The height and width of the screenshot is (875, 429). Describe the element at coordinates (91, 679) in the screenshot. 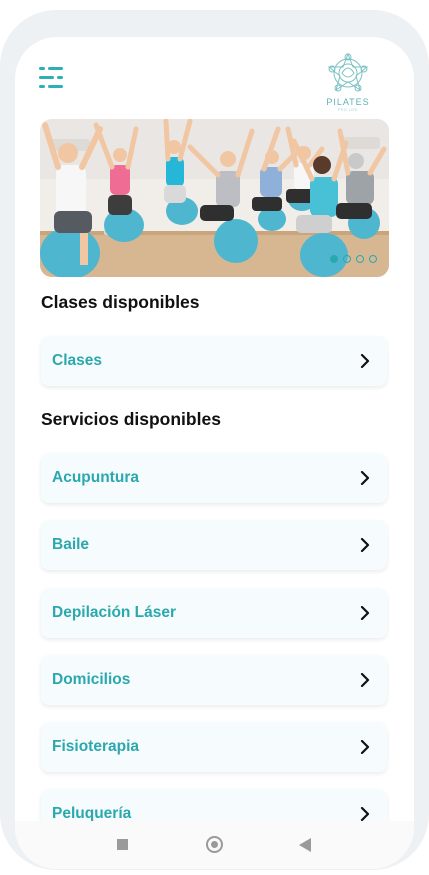

I see `list-item-label: Domicilios` at that location.